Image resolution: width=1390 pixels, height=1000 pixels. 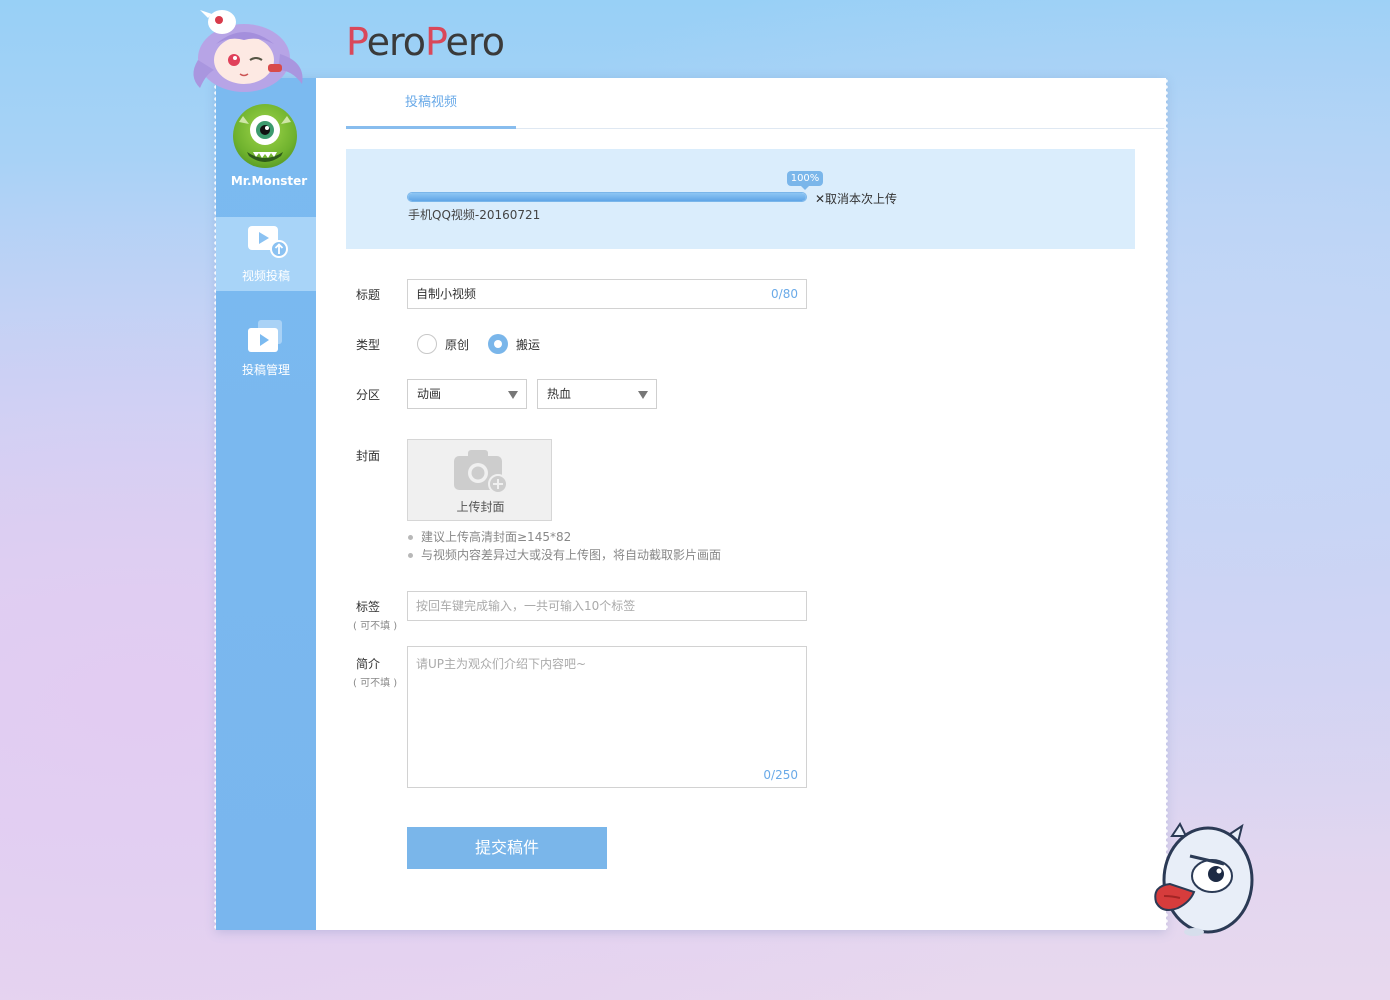 What do you see at coordinates (368, 607) in the screenshot?
I see `tags-label-text: 标签` at bounding box center [368, 607].